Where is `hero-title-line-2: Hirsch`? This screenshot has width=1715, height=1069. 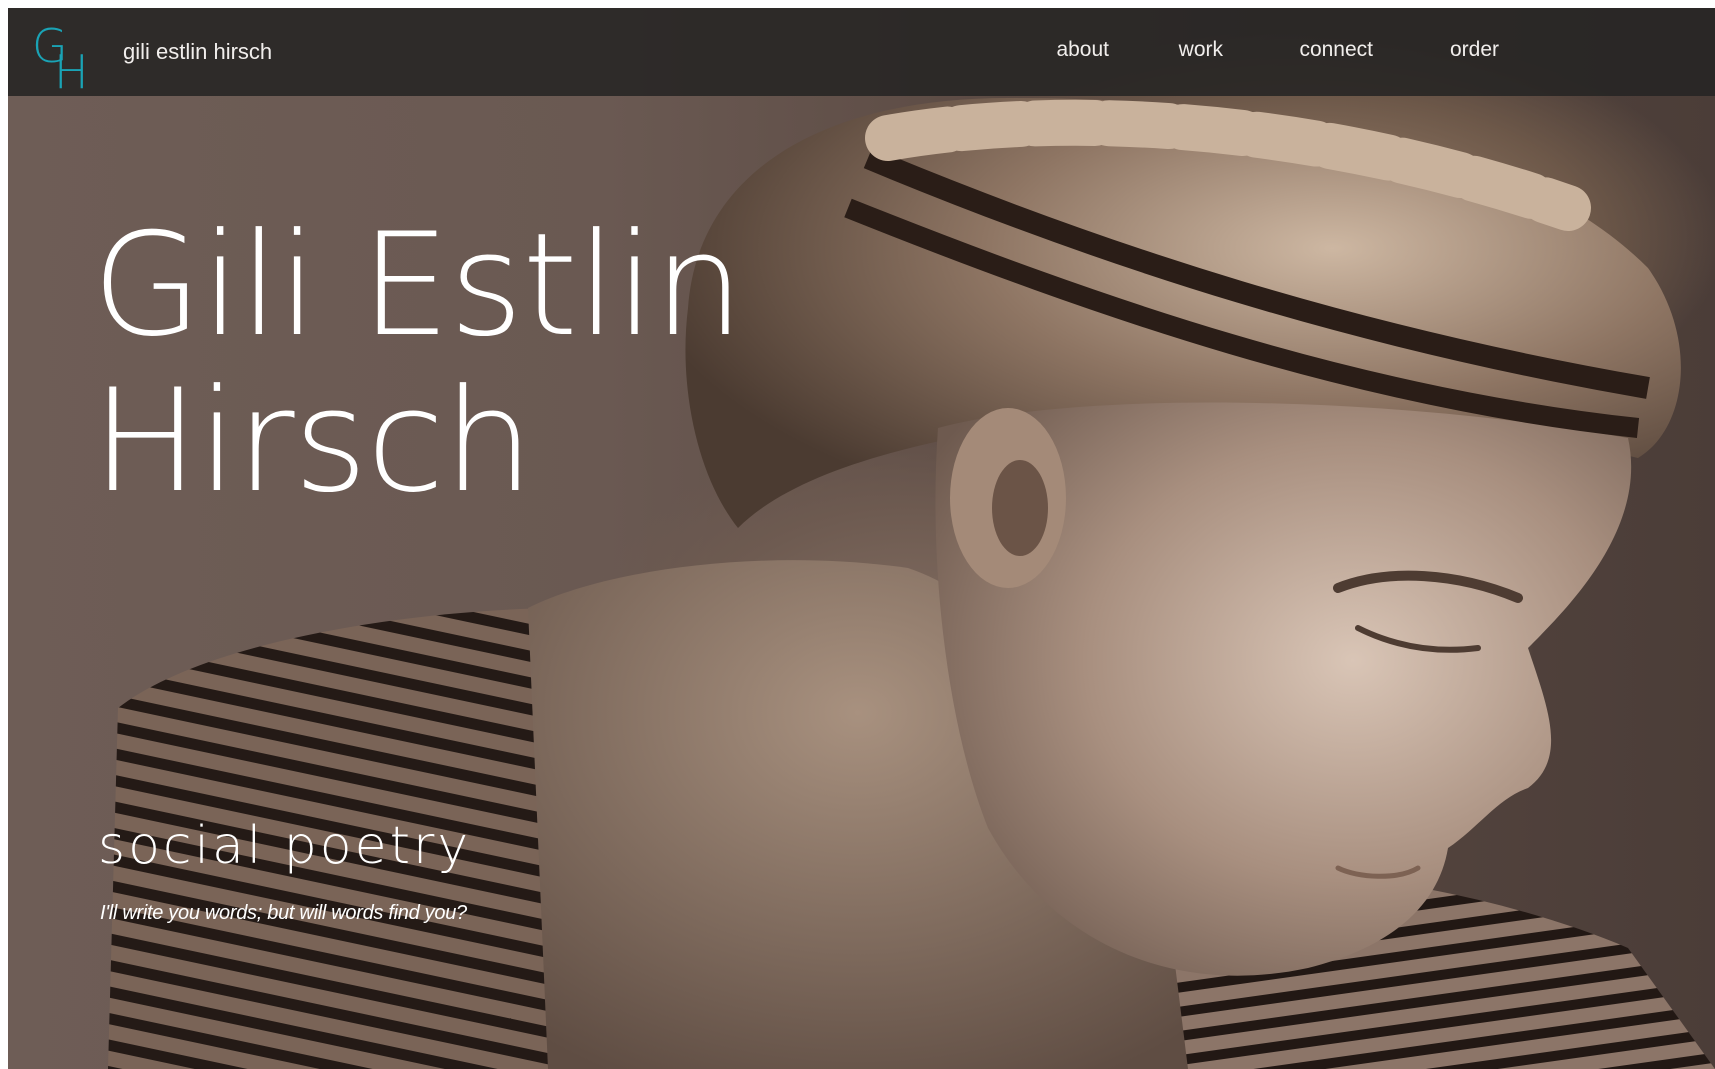
hero-title-line-2: Hirsch is located at coordinates (313, 441).